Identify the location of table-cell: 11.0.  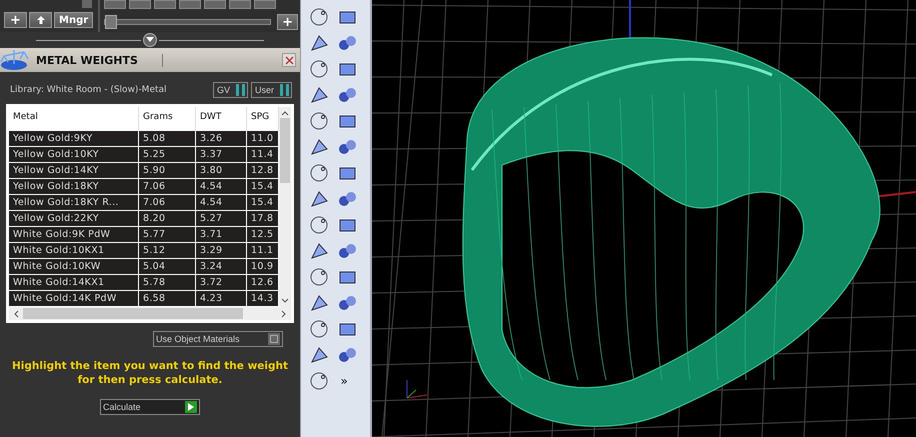
(263, 139).